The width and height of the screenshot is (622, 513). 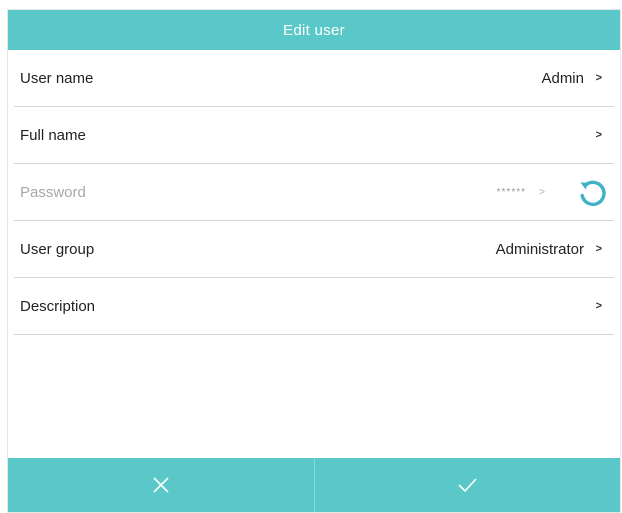 What do you see at coordinates (314, 135) in the screenshot?
I see `full-name-row: Full name >` at bounding box center [314, 135].